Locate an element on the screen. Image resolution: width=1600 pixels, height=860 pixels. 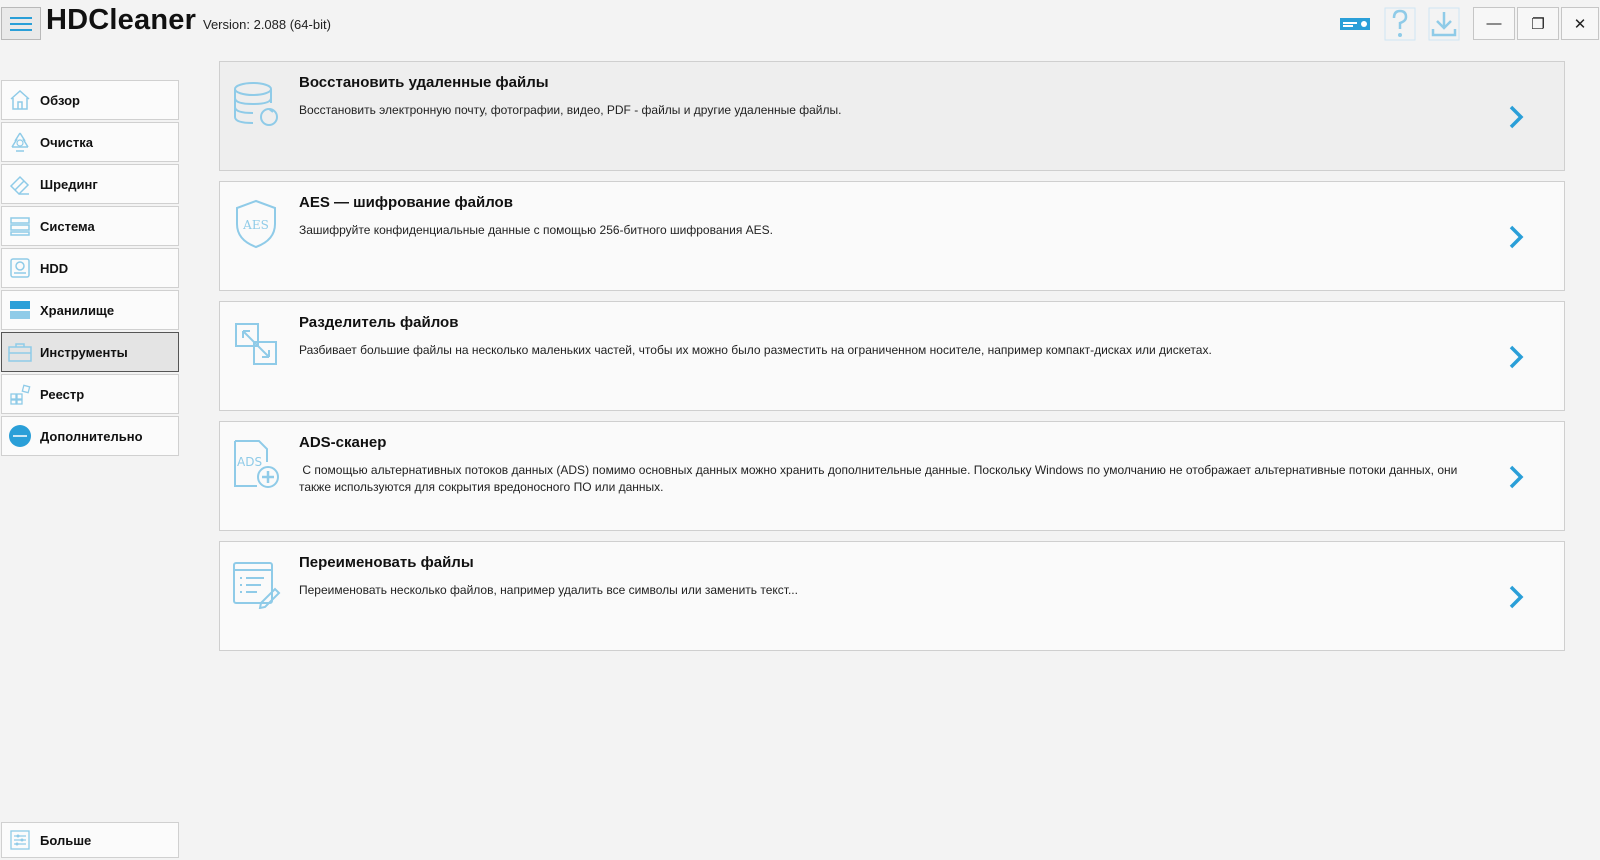
sidebar-item-shredding: Шрединг is located at coordinates (90, 184).